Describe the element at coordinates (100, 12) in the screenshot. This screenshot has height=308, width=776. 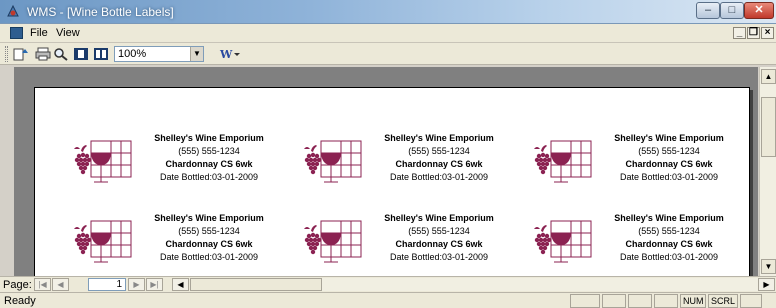
I see `window-title: WMS - [Wine Bottle Labels]` at that location.